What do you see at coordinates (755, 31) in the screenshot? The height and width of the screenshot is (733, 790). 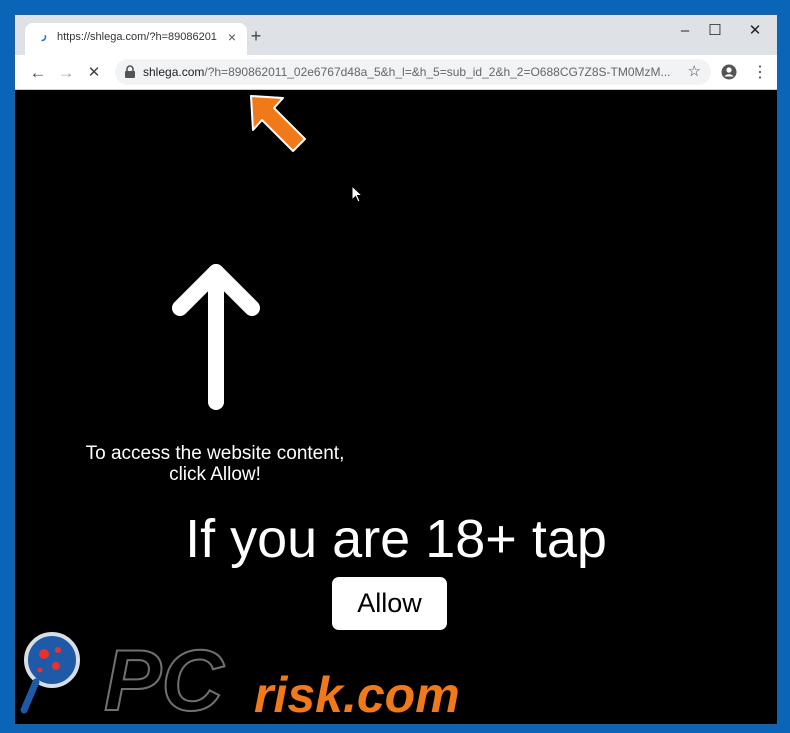 I see `close-window-button: ✕` at bounding box center [755, 31].